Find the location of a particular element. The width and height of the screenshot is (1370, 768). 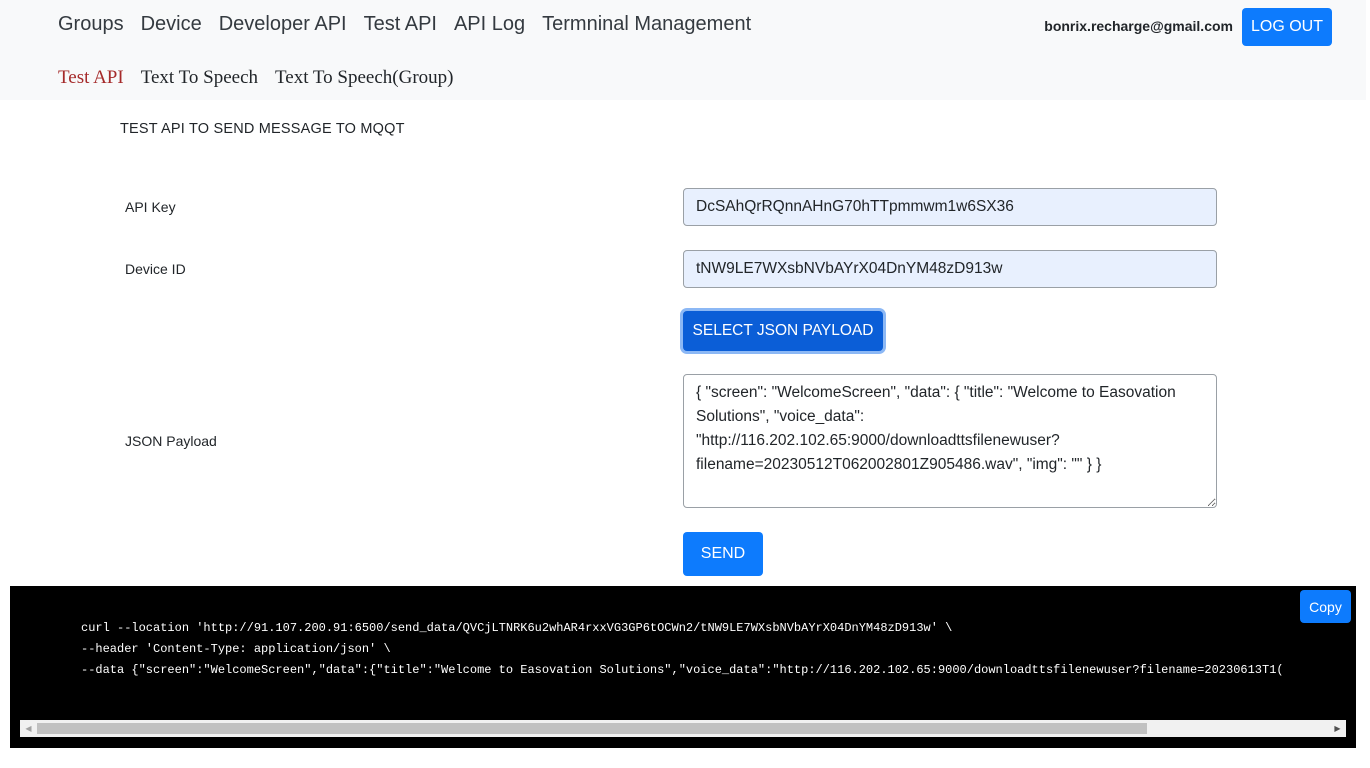

nav-test-api: Test API is located at coordinates (400, 24).